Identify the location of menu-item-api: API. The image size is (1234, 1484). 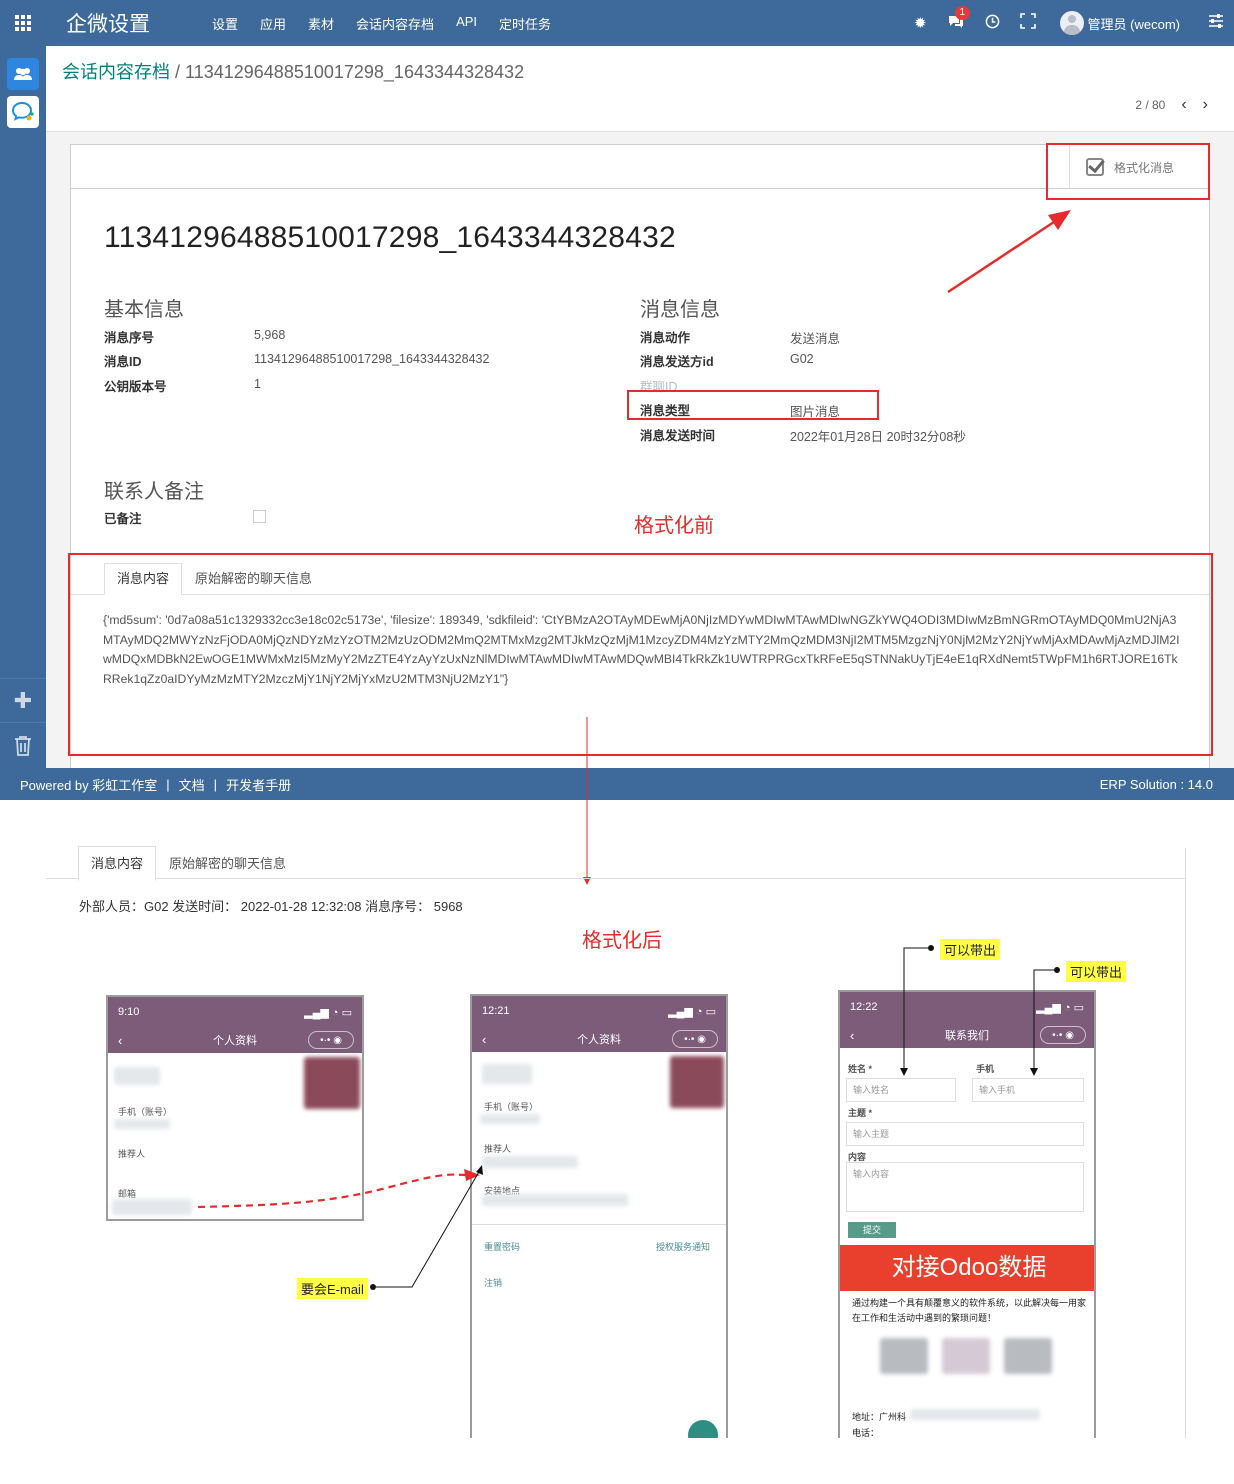
(466, 23).